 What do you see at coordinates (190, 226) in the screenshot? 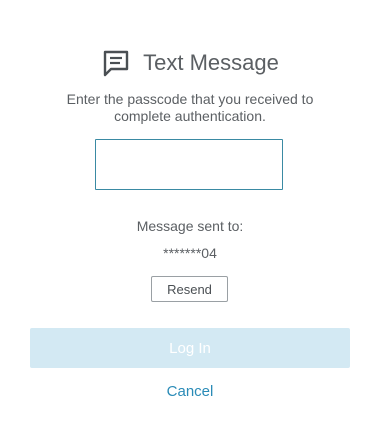
I see `message-sent-label: Message sent to:` at bounding box center [190, 226].